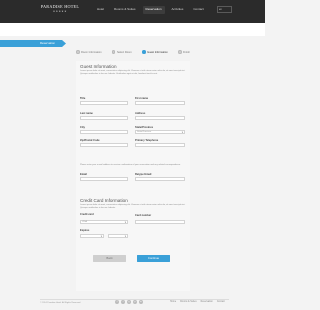 This screenshot has width=320, height=310. I want to click on zip-field, so click(104, 145).